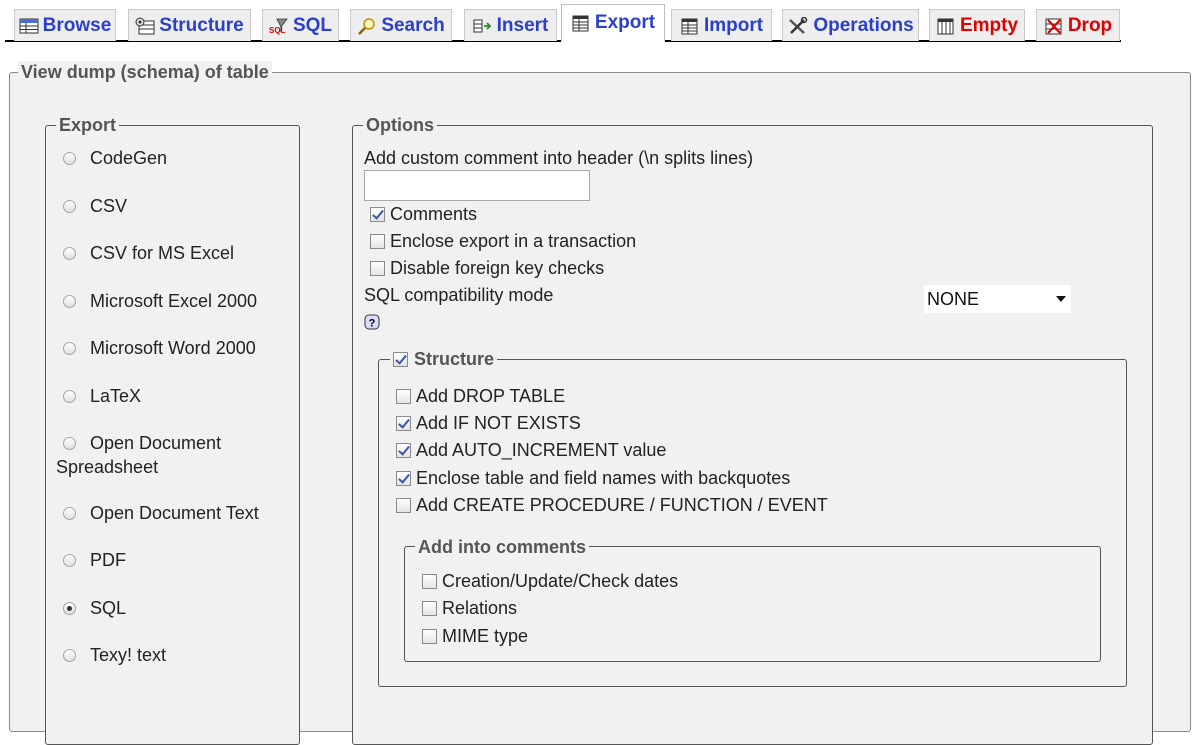 The image size is (1200, 745). I want to click on comments-relations: Relations, so click(469, 608).